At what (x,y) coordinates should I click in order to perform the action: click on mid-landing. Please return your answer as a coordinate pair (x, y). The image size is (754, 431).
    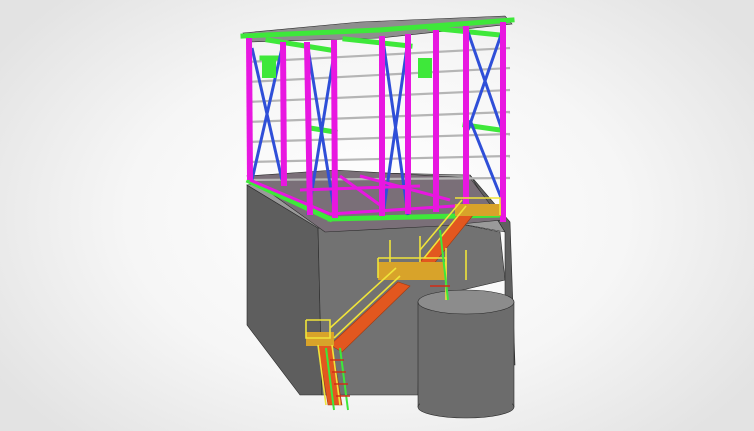
    Looking at the image, I should click on (412, 271).